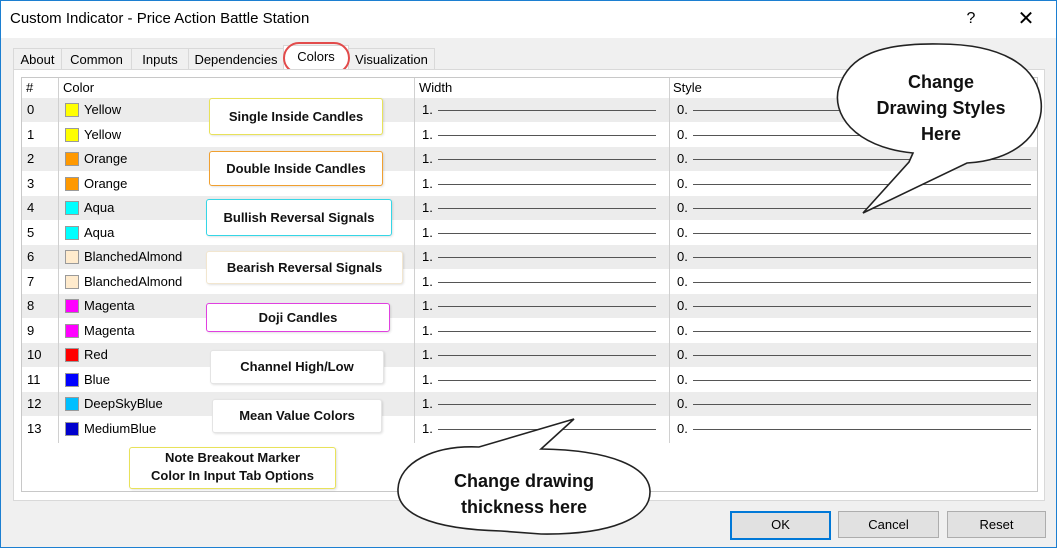 This screenshot has height=548, width=1057. I want to click on cancel-button: Cancel, so click(888, 524).